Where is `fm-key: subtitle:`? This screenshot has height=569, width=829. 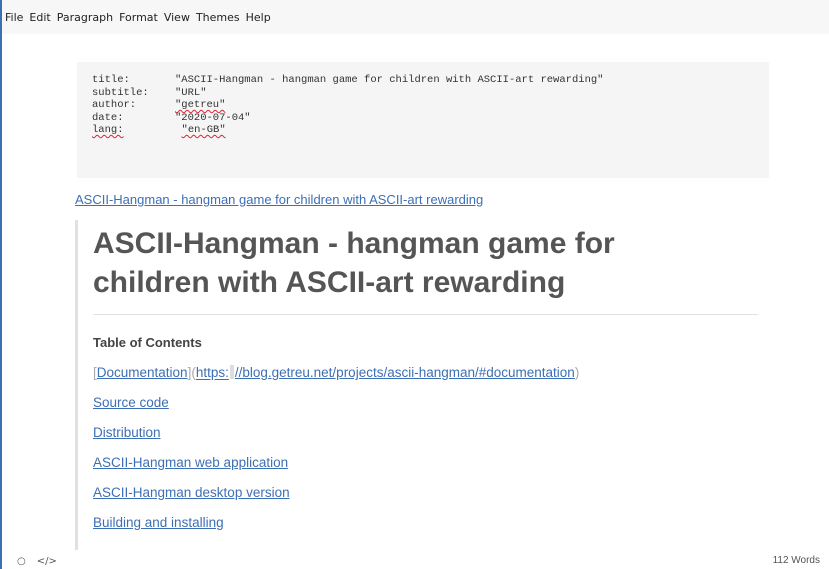 fm-key: subtitle: is located at coordinates (120, 92).